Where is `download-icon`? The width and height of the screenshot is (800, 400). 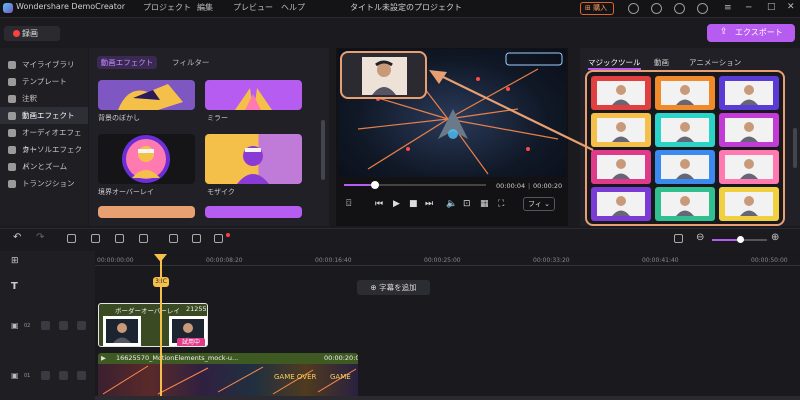 download-icon is located at coordinates (679, 8).